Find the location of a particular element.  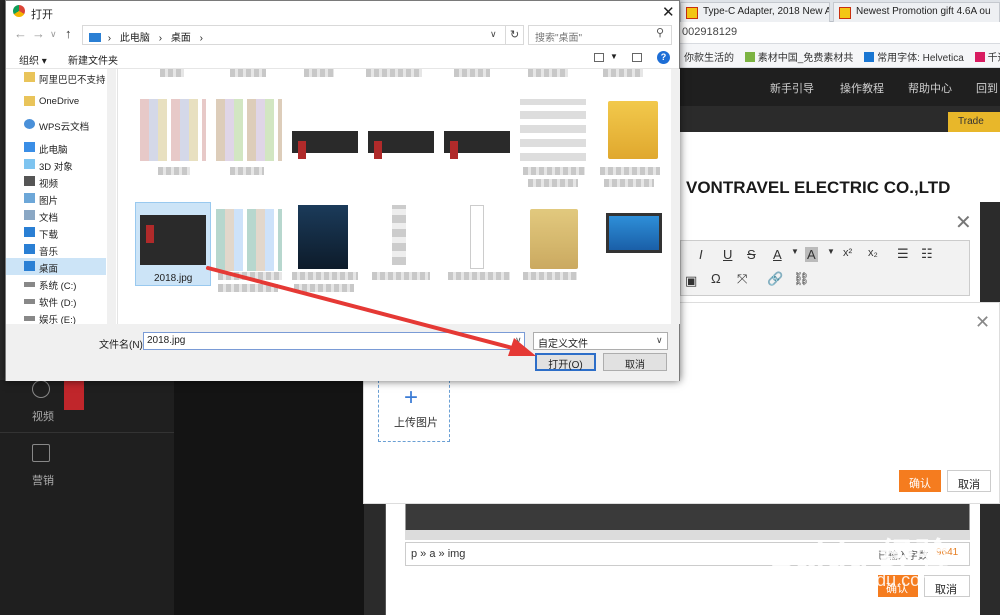

nav-scrollbar is located at coordinates (111, 196).